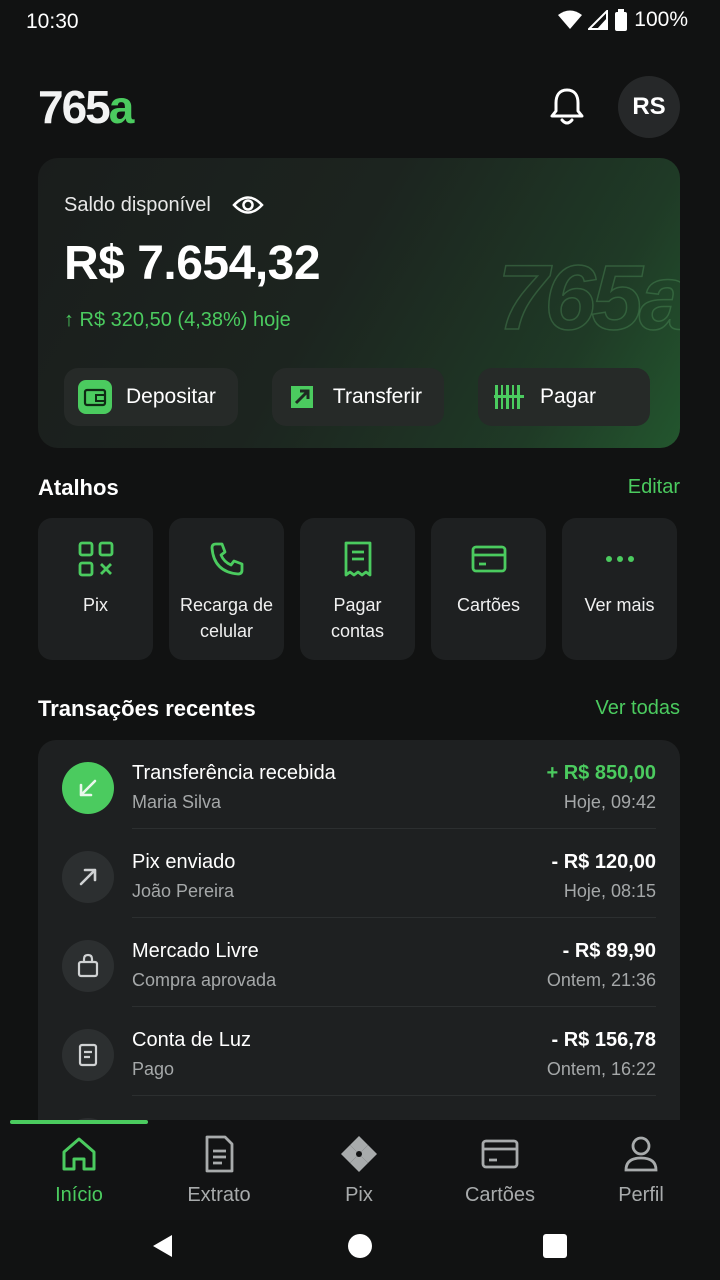  I want to click on eye-icon, so click(248, 205).